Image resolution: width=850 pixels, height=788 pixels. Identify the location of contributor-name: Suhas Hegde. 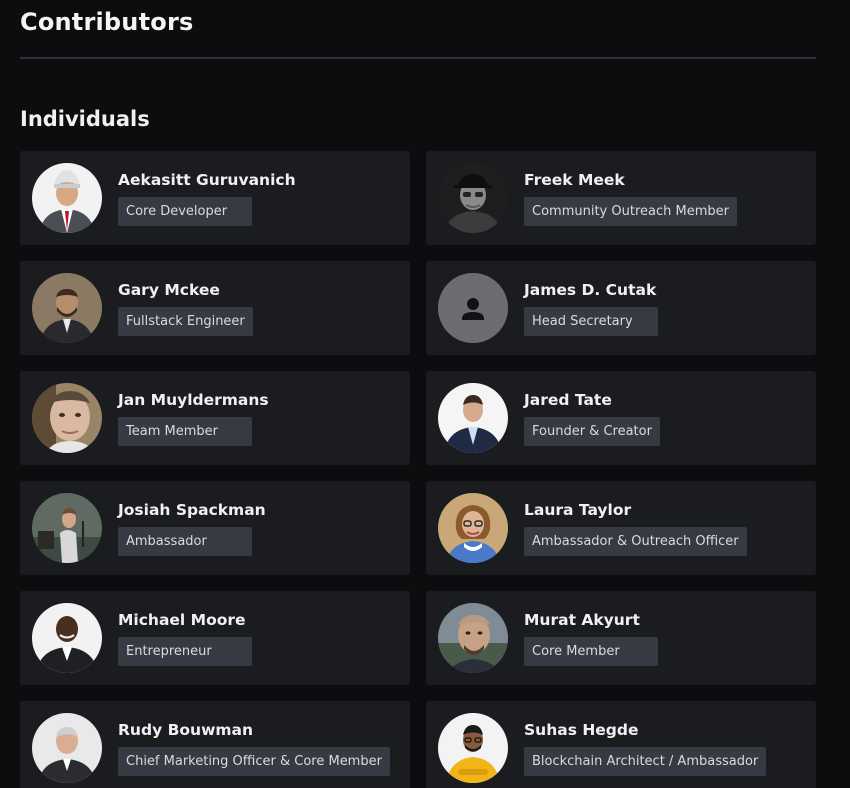
(581, 730).